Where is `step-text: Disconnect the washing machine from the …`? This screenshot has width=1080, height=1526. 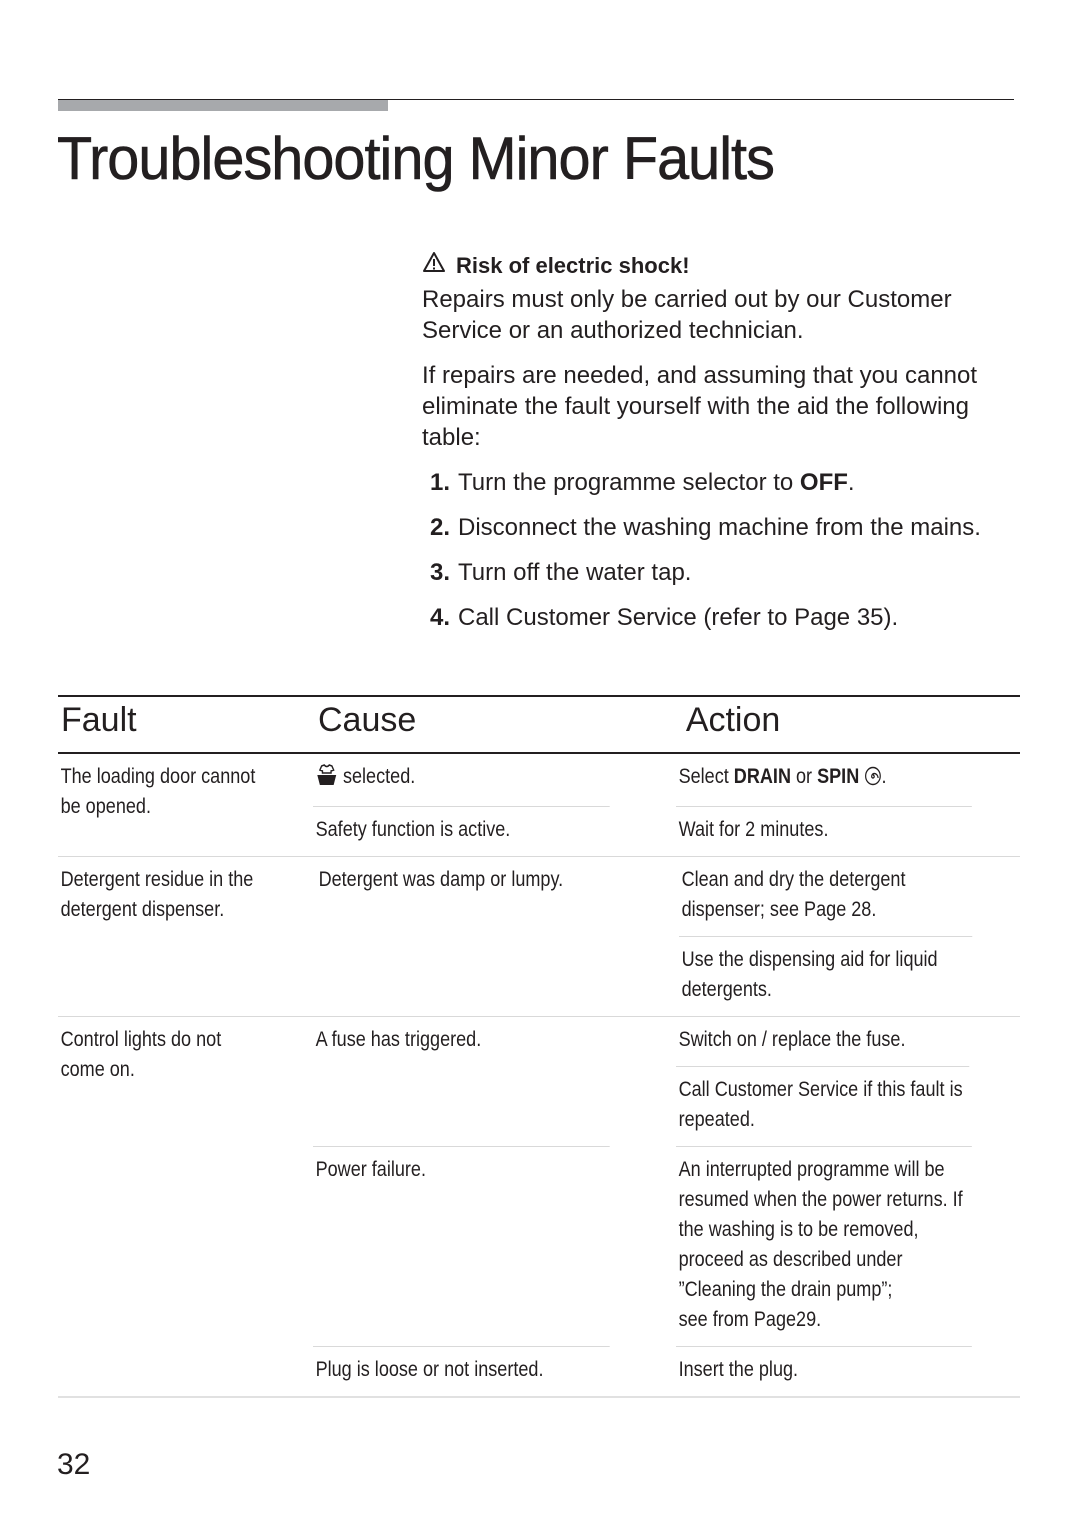
step-text: Disconnect the washing machine from the … is located at coordinates (719, 527).